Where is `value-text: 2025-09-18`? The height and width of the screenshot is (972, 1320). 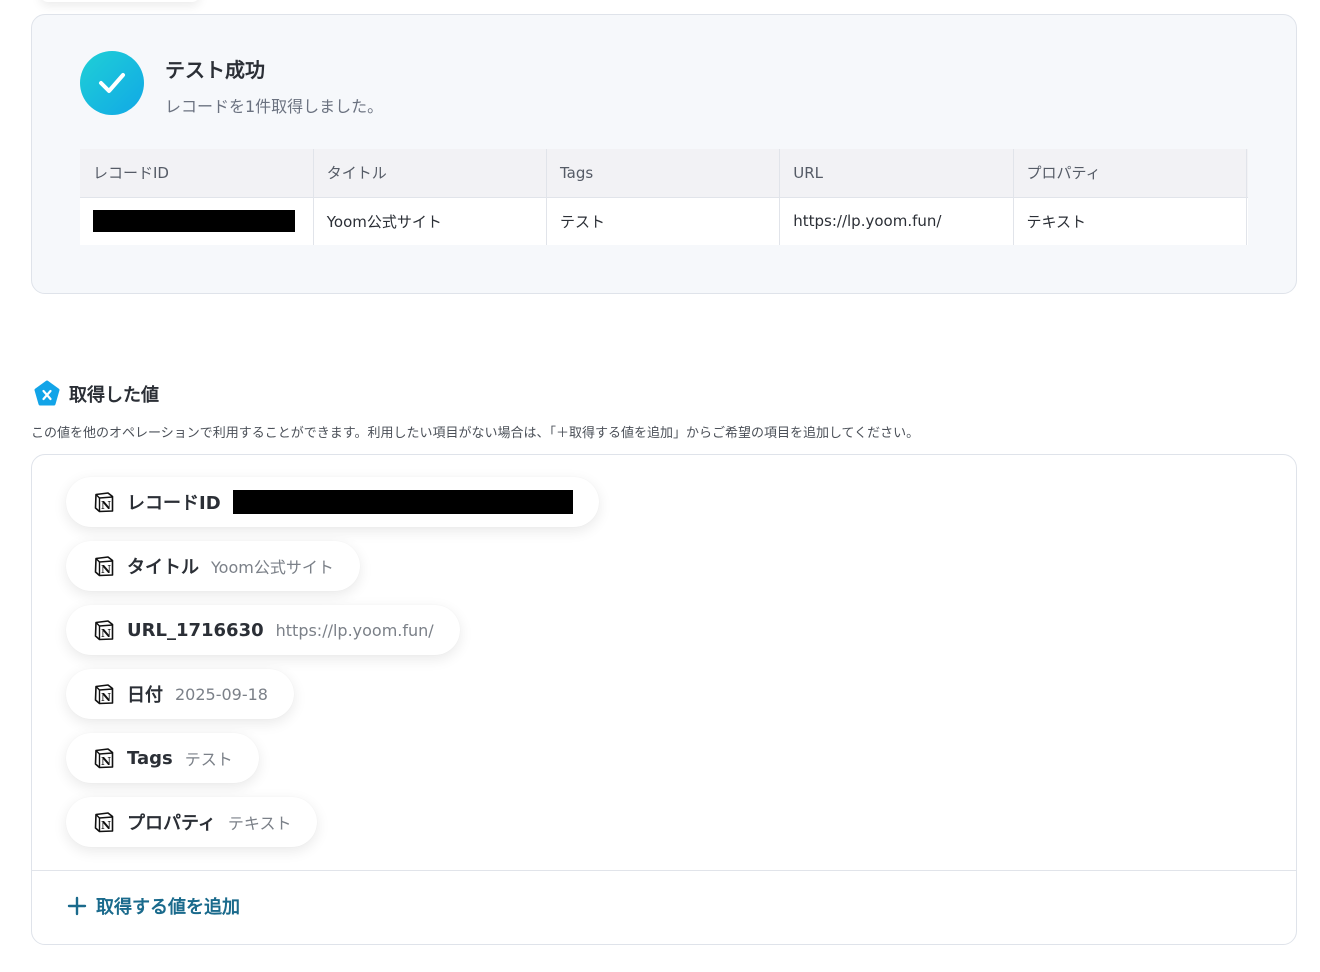
value-text: 2025-09-18 is located at coordinates (221, 694).